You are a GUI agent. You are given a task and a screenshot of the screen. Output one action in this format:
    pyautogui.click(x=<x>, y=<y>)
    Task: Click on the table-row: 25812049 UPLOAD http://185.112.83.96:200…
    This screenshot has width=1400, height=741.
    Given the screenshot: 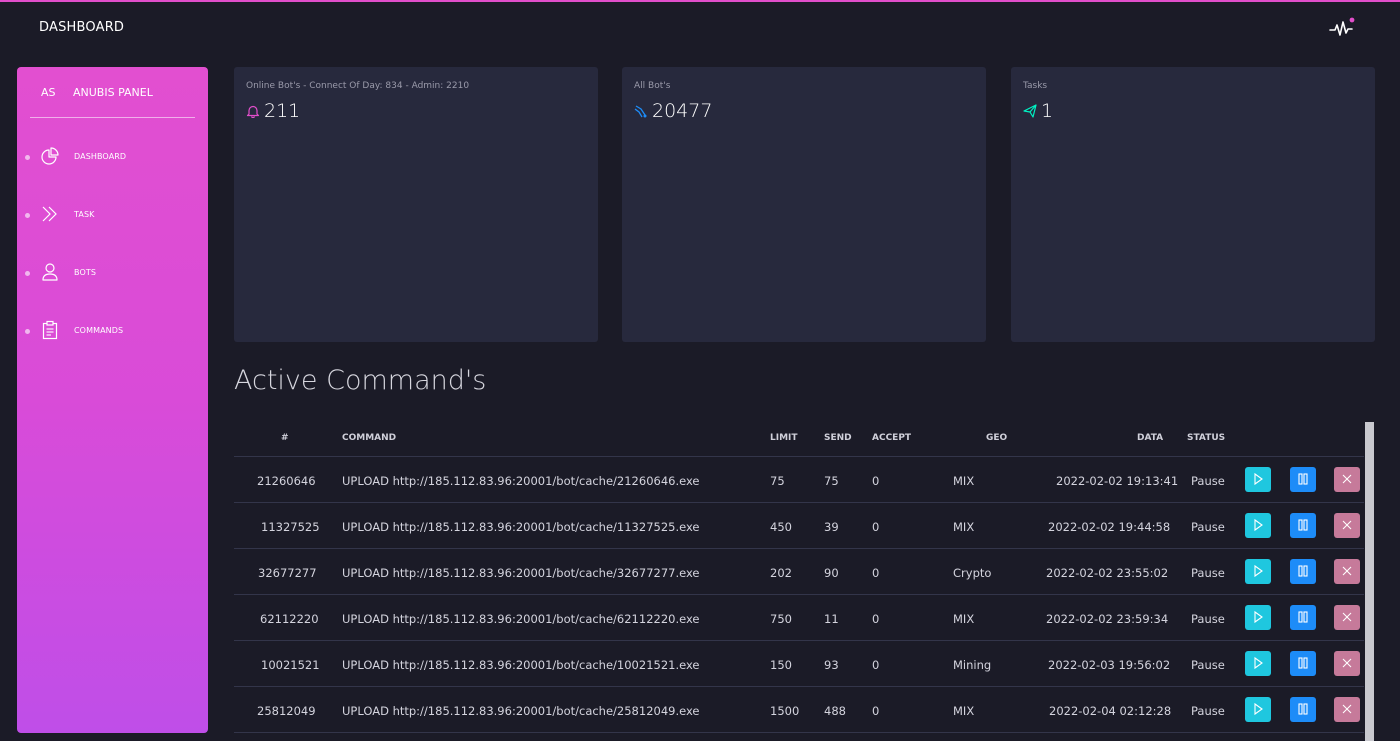 What is the action you would take?
    pyautogui.click(x=799, y=710)
    